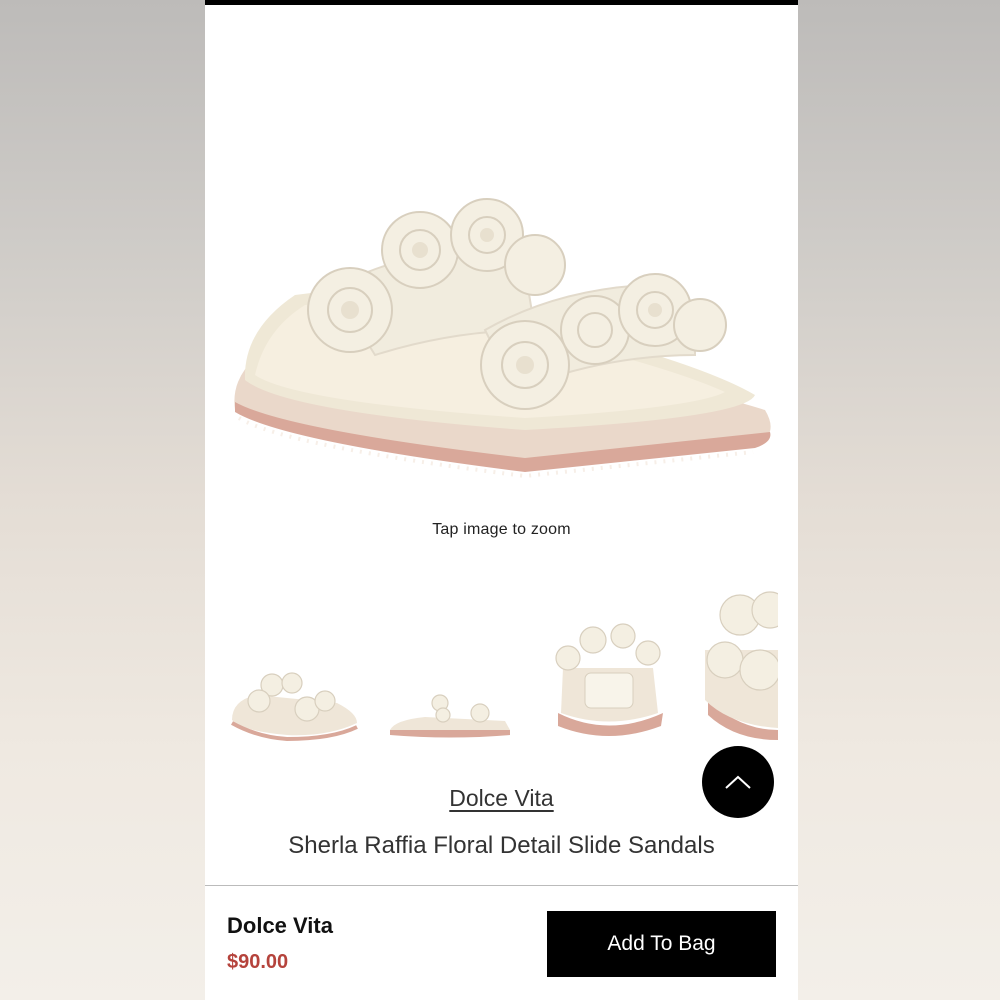 This screenshot has height=1000, width=1000. I want to click on sticky-bar-price: $90.00, so click(258, 962).